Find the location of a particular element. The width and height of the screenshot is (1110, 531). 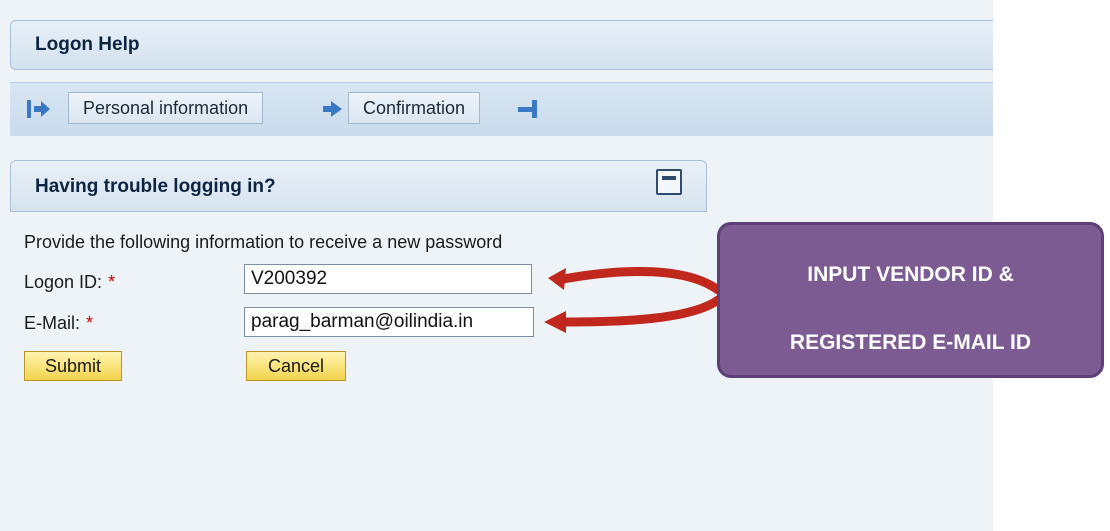

callout-line-2: REGISTERED E-MAIL ID is located at coordinates (910, 342).